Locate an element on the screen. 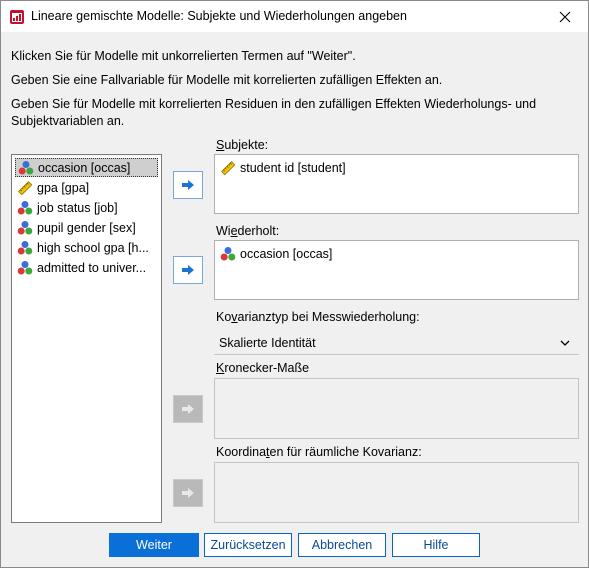  list-item: student id [student] is located at coordinates (283, 168).